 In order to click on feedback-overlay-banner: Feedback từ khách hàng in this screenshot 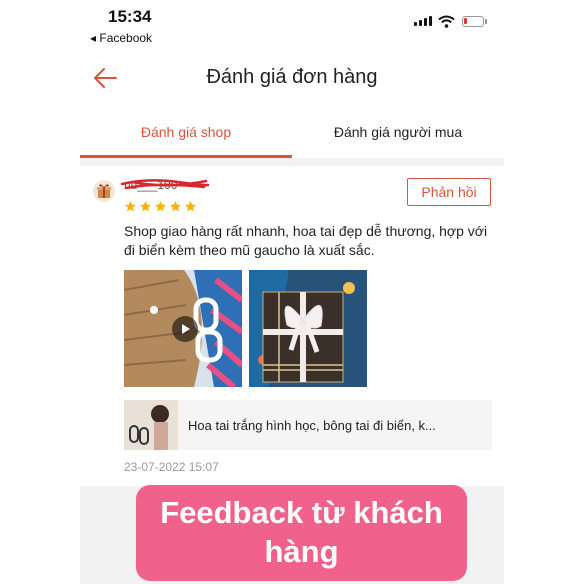, I will do `click(301, 533)`.